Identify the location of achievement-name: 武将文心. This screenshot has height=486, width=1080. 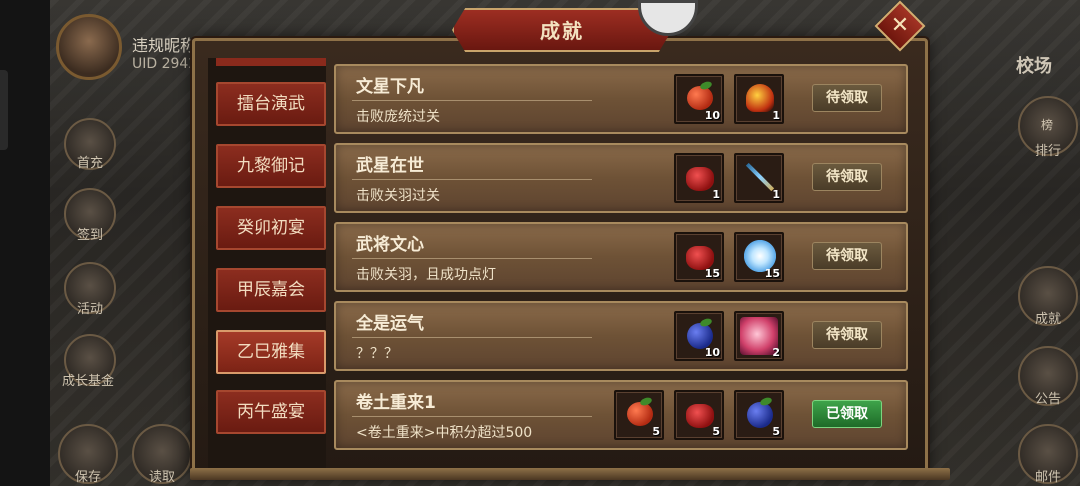
(390, 245).